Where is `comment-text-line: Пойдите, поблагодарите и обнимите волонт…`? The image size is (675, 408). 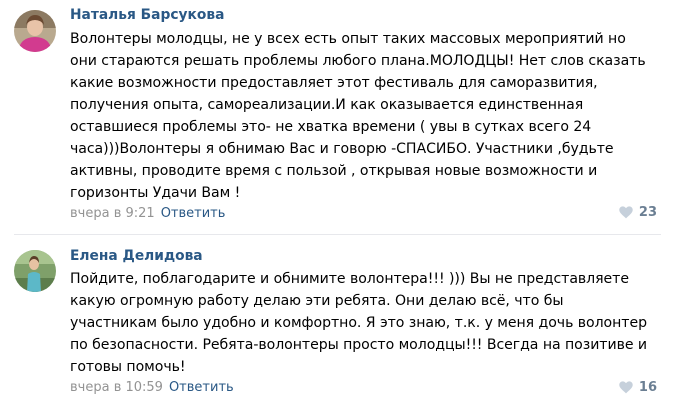 comment-text-line: Пойдите, поблагодарите и обнимите волонт… is located at coordinates (349, 279).